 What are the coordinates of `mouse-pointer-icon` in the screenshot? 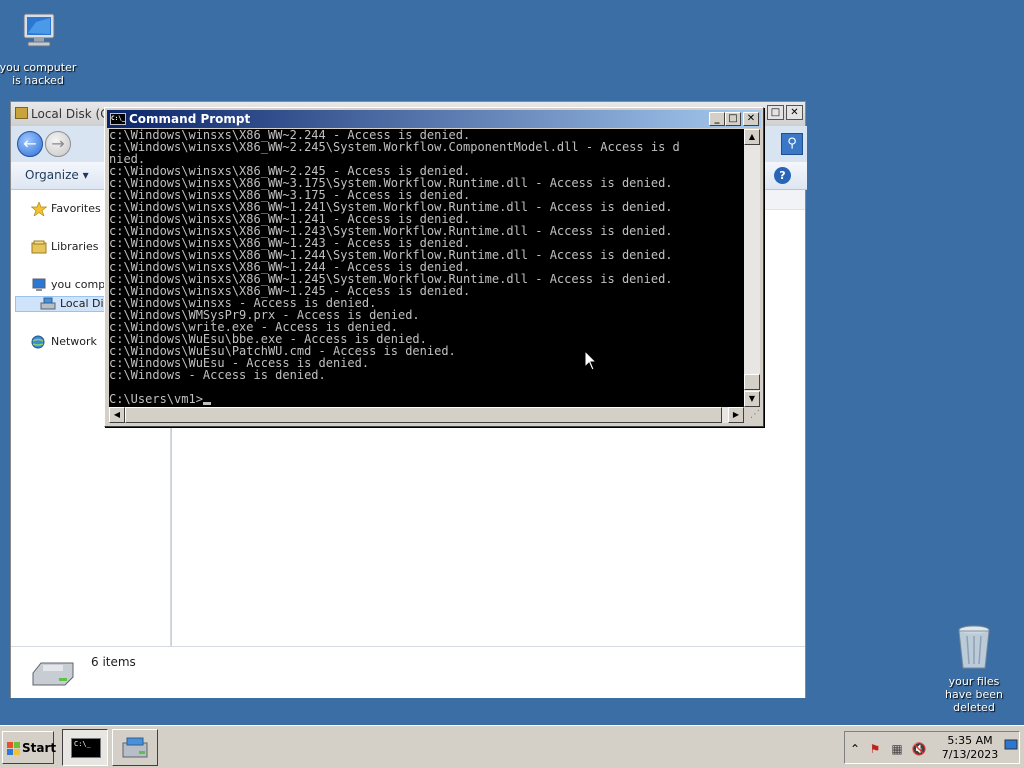 It's located at (591, 360).